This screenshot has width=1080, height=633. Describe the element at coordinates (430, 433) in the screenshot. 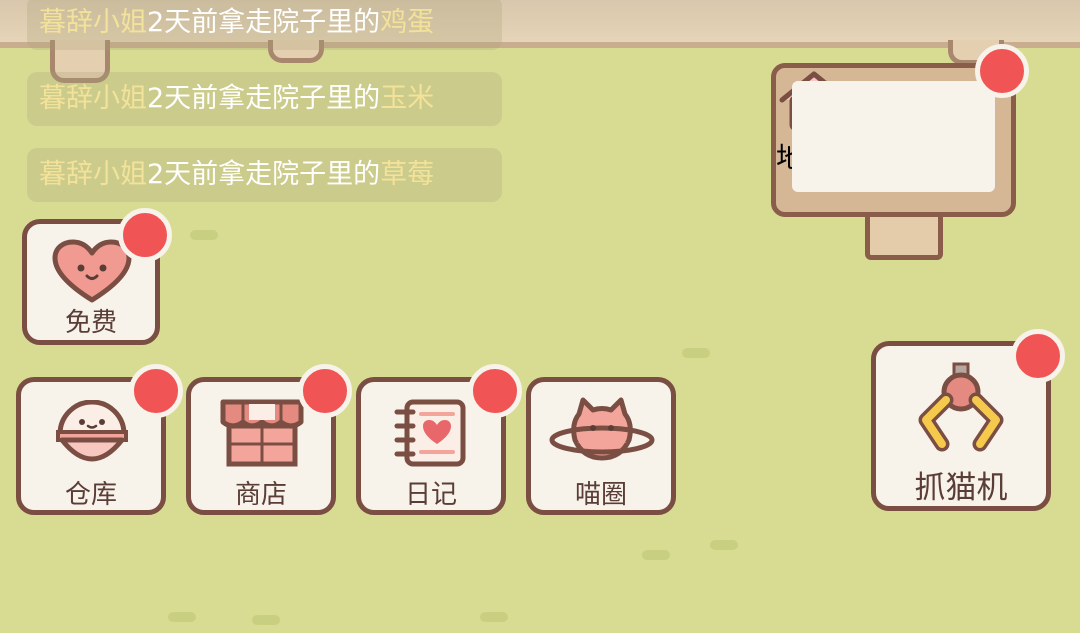

I see `notebook-heart-icon` at that location.